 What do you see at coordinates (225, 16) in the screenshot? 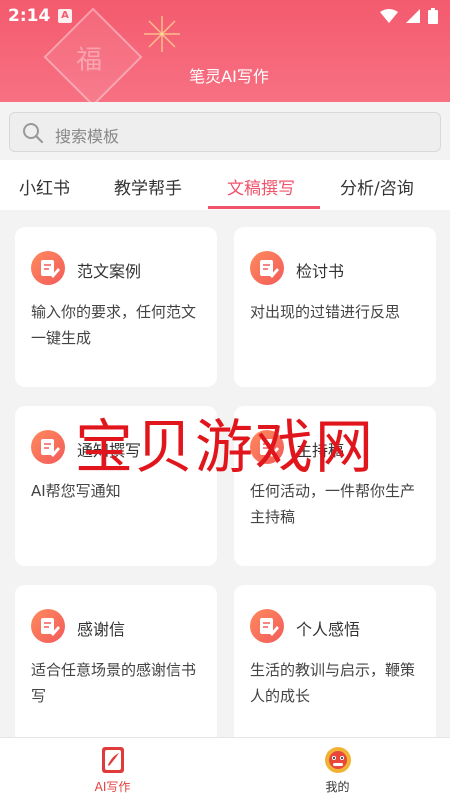
I see `status-bar: 2:14 A` at bounding box center [225, 16].